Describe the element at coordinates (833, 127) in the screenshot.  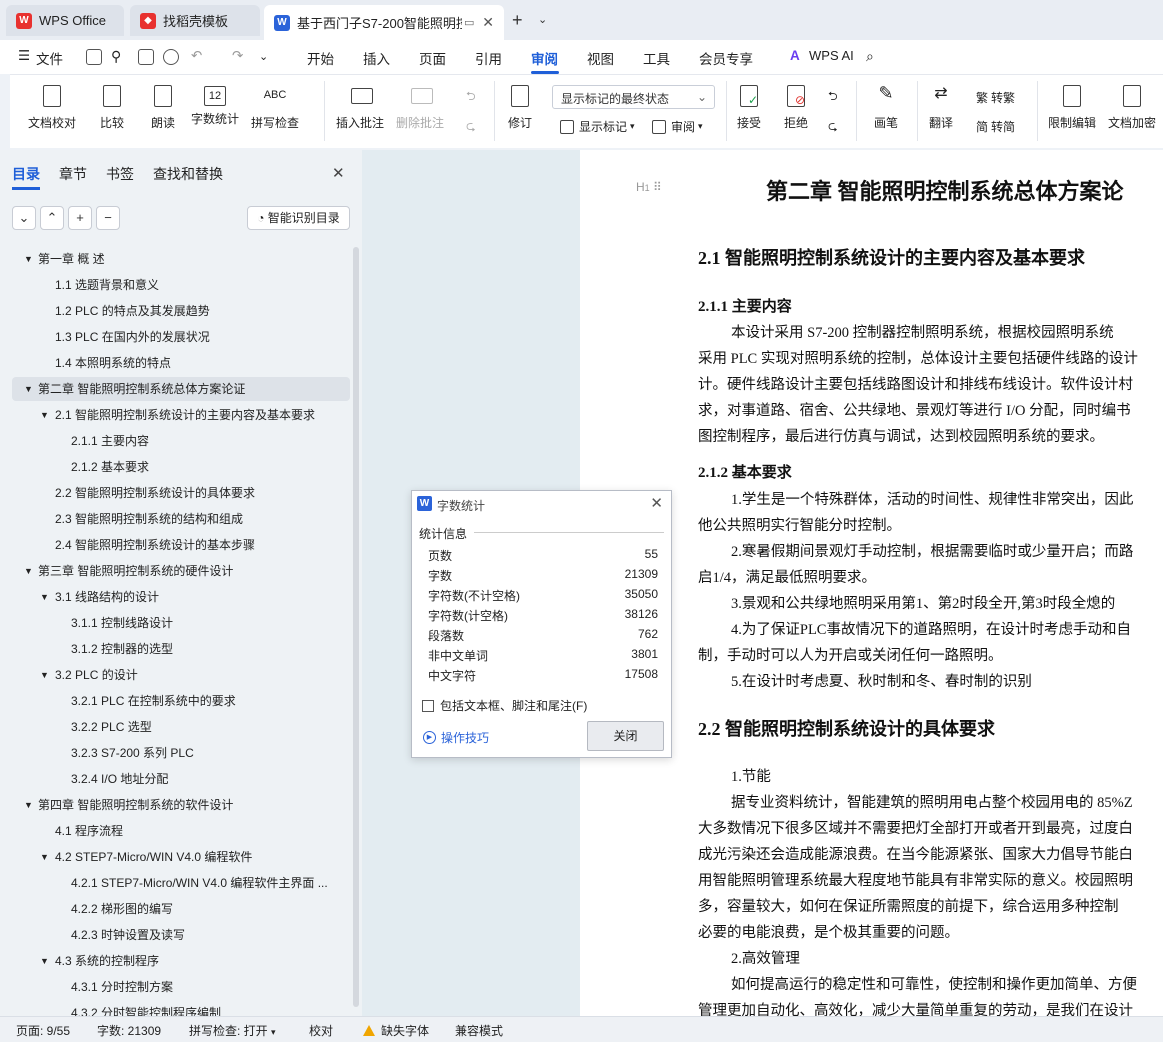
I see `next-change-icon: ⮎` at that location.